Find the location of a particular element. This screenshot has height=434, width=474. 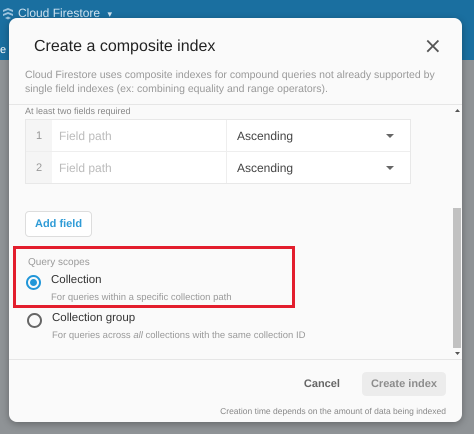

option-description: For queries across all collections with the same collection ID is located at coordinates (179, 335).